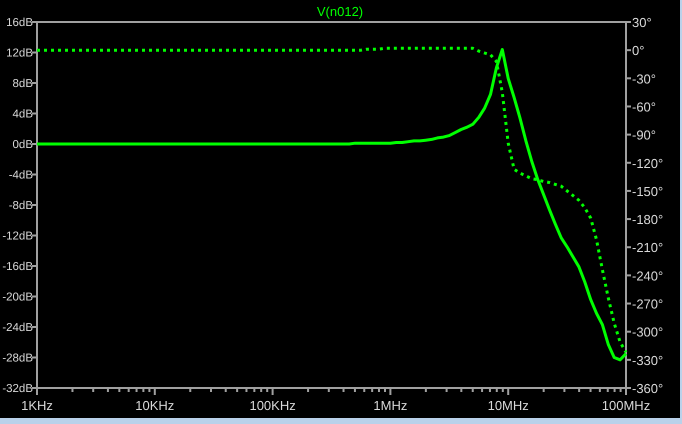  Describe the element at coordinates (22, 84) in the screenshot. I see `y-axis-label: 8dB` at that location.